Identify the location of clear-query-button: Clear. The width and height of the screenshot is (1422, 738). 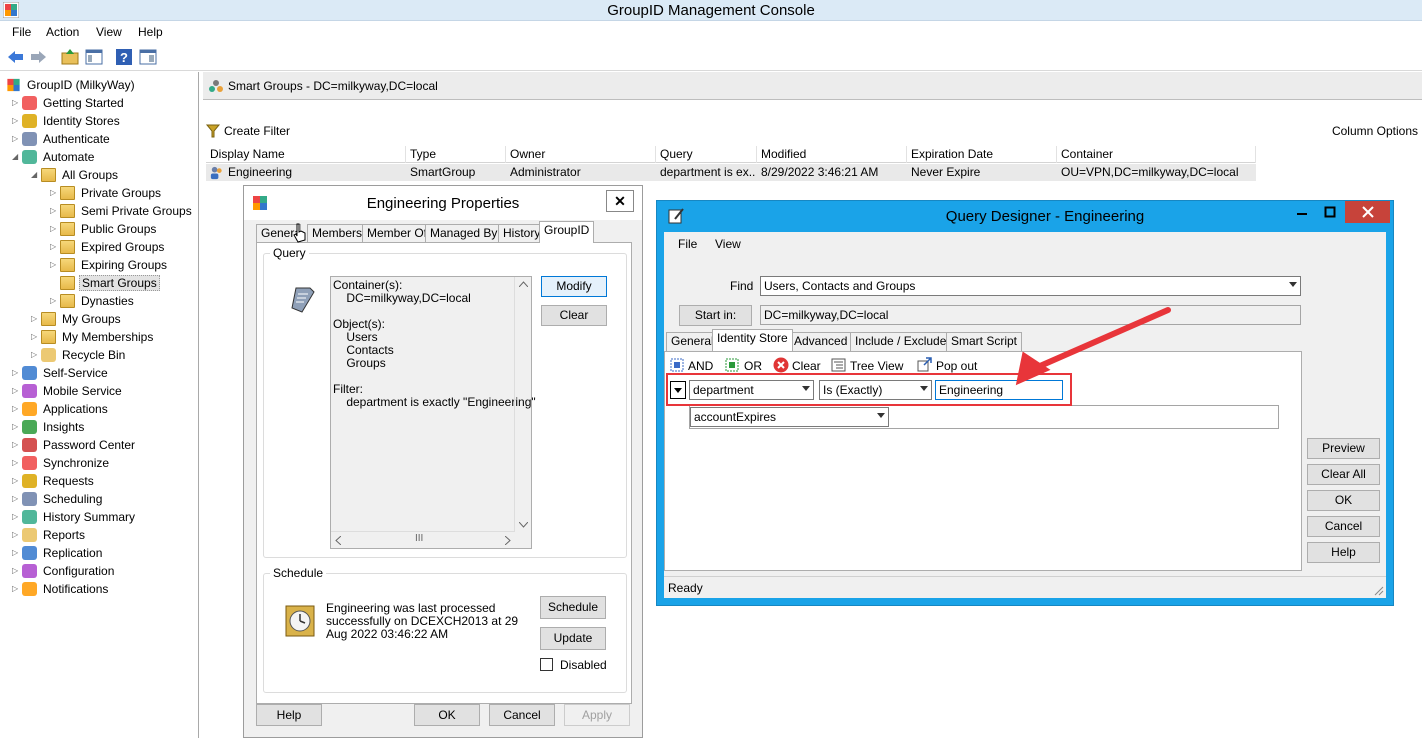
(806, 366).